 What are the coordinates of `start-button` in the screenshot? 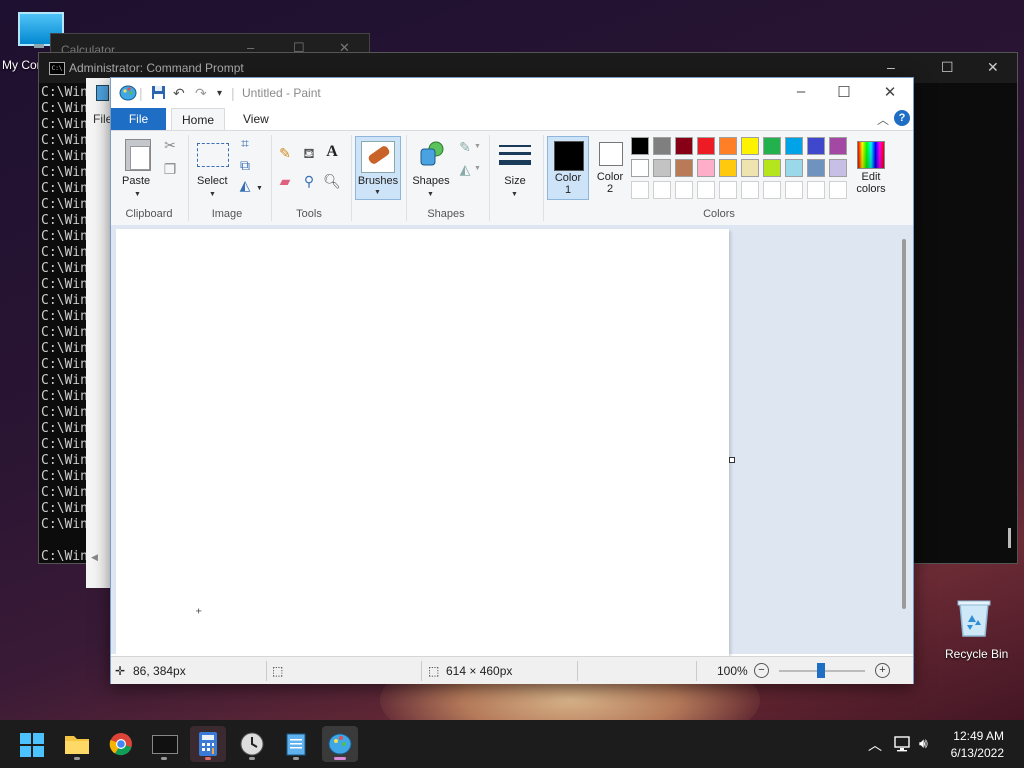 It's located at (32, 745).